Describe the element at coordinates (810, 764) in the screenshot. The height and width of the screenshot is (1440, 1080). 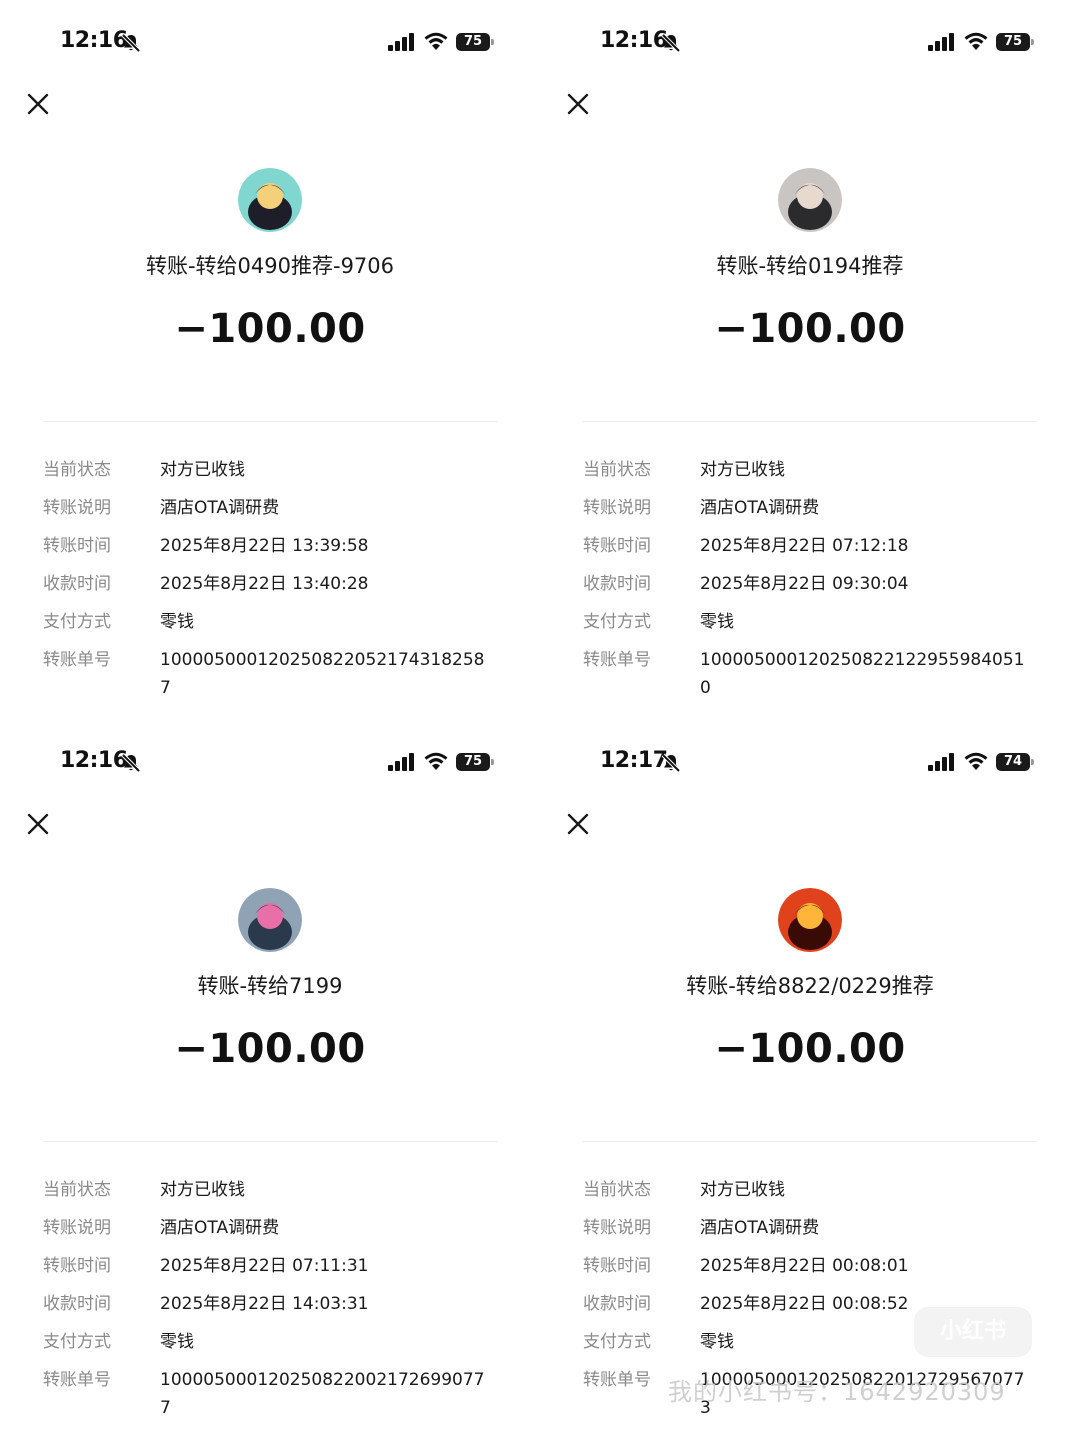
I see `status-bar: 12:17 74` at that location.